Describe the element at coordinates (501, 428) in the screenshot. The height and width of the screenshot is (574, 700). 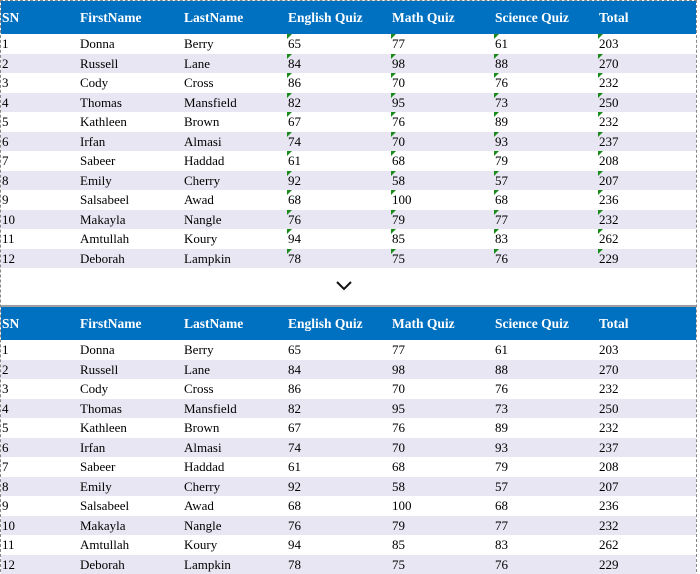
I see `table-cell: 89` at that location.